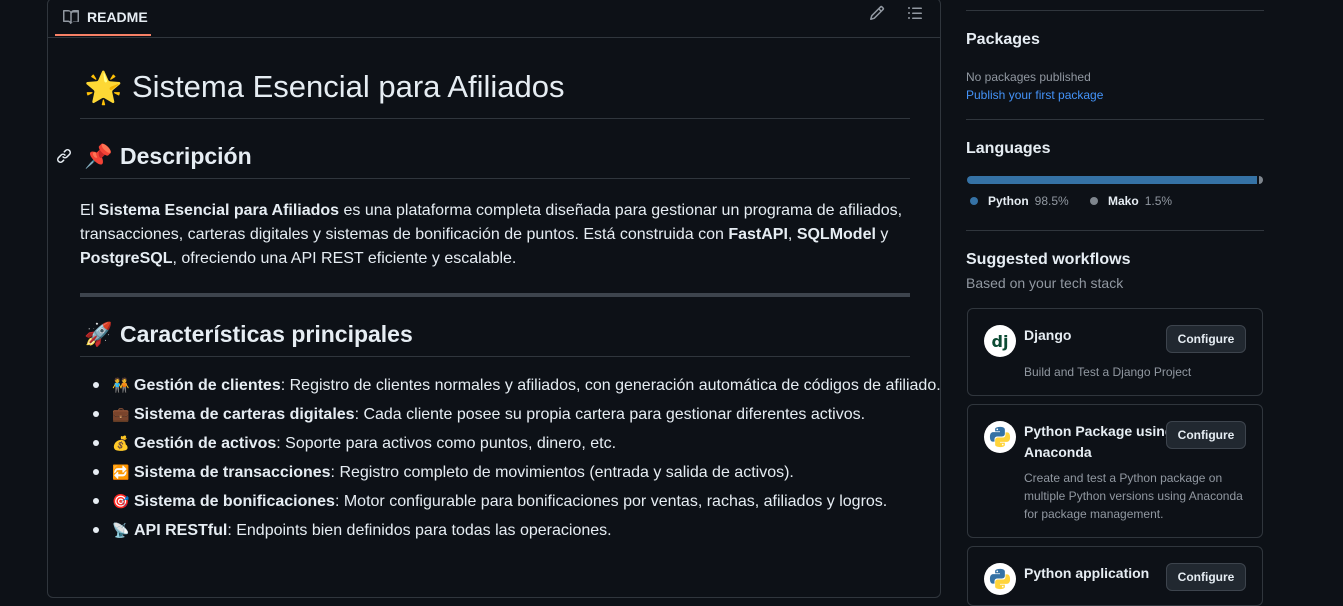 The image size is (1343, 606). I want to click on workflow-description: Build and Test a Django Project, so click(1108, 372).